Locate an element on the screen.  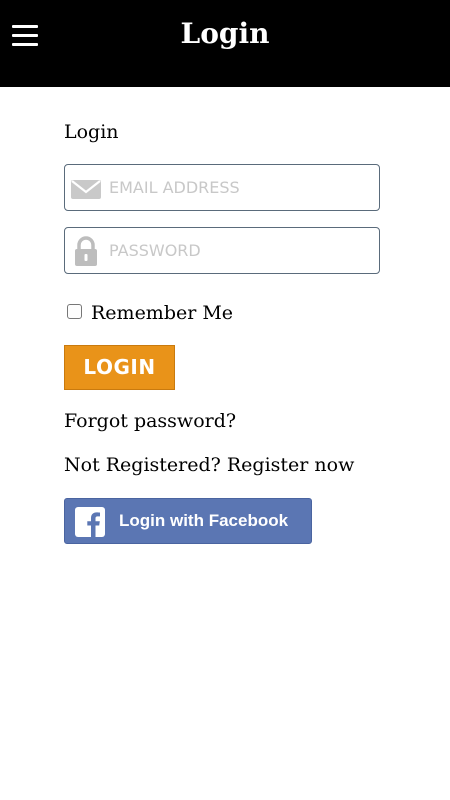
facebook-login-button: Login with Facebook is located at coordinates (188, 521).